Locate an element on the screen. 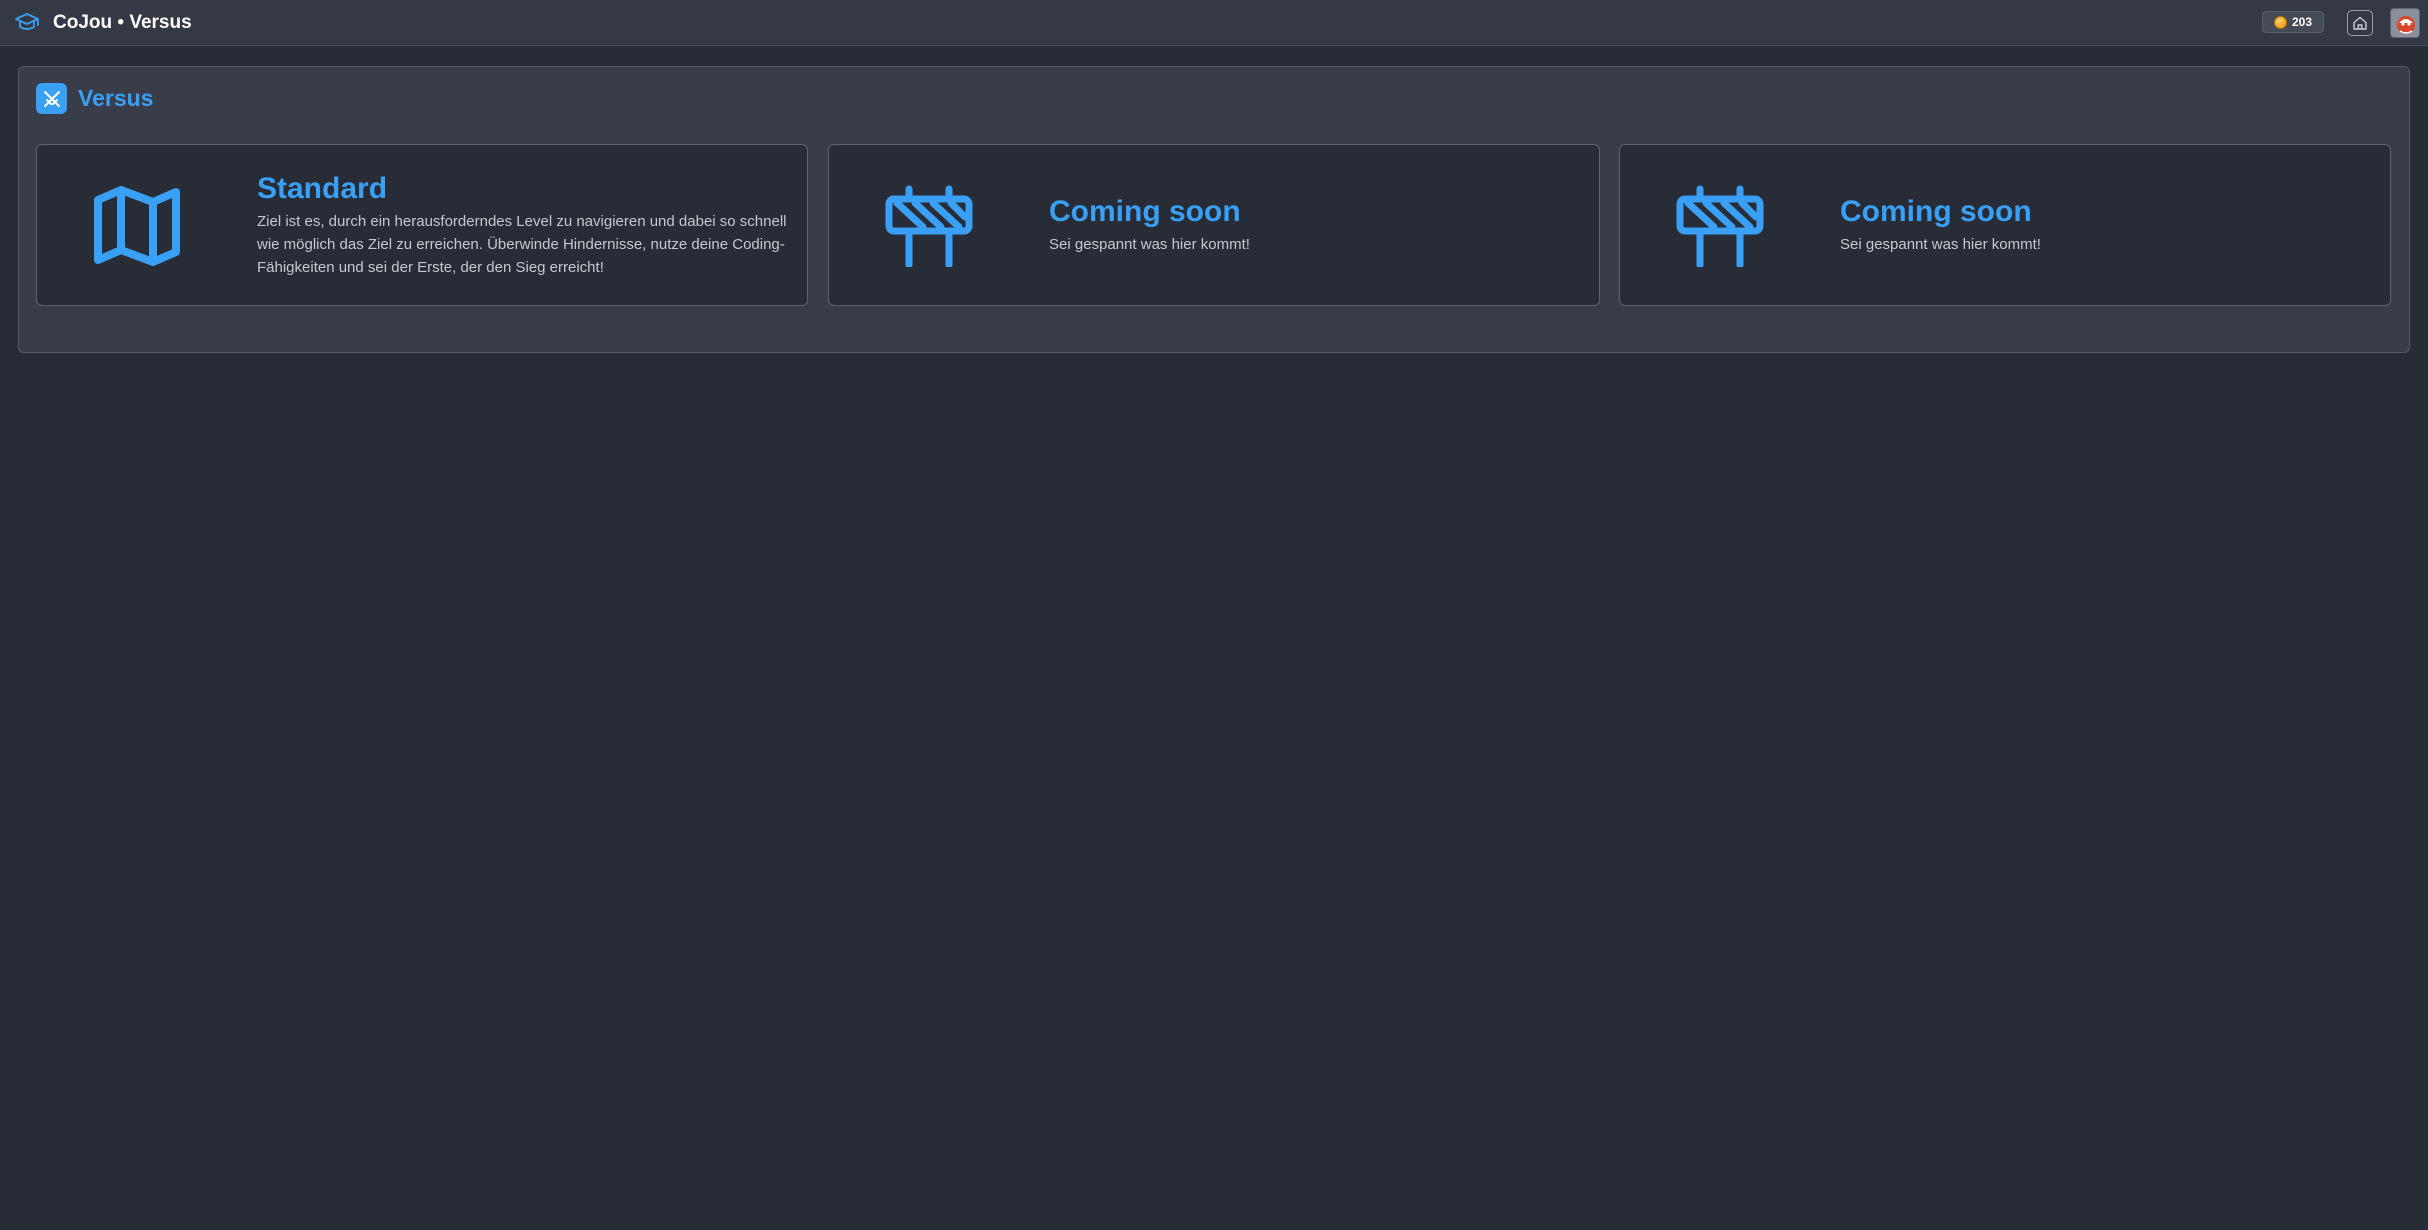  mode-card-coming-soon-2: Coming soon Sei gespannt was hier kommt! is located at coordinates (2005, 225).